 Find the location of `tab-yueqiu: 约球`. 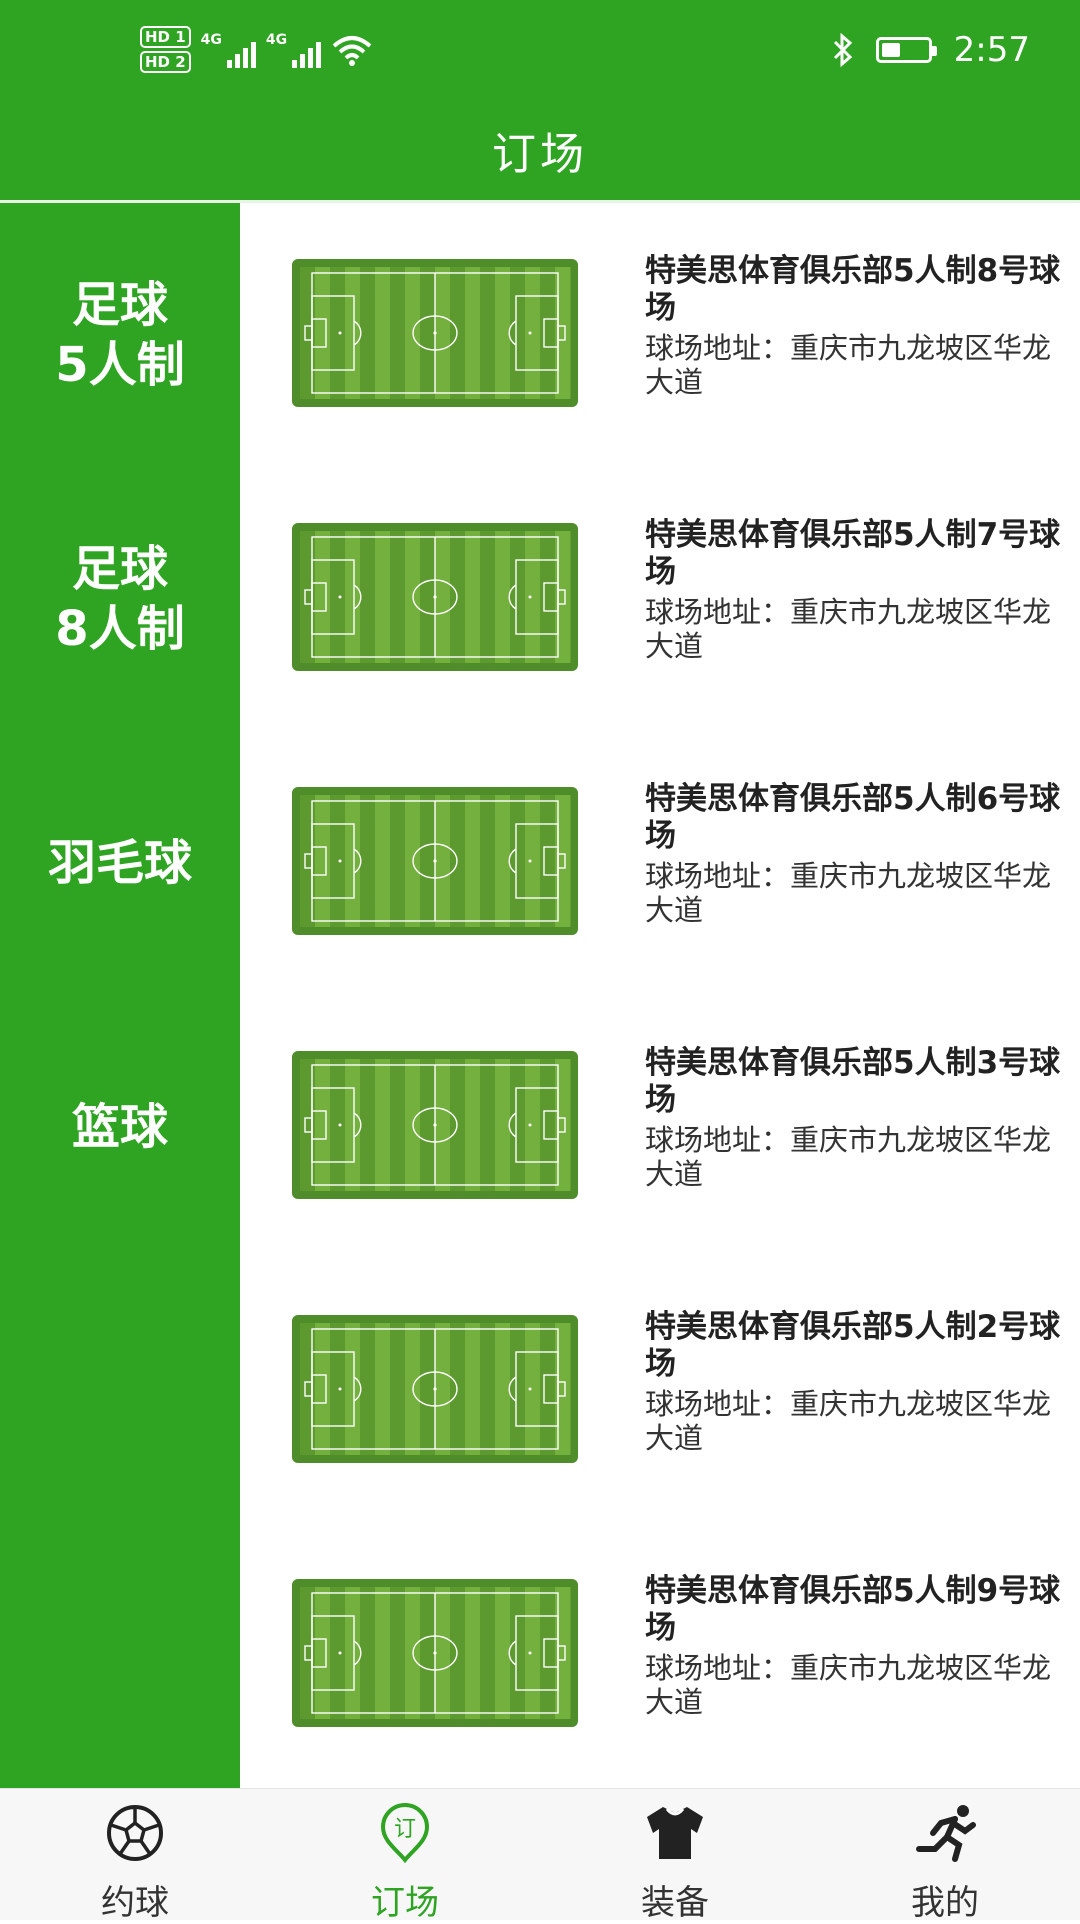

tab-yueqiu: 约球 is located at coordinates (135, 1856).